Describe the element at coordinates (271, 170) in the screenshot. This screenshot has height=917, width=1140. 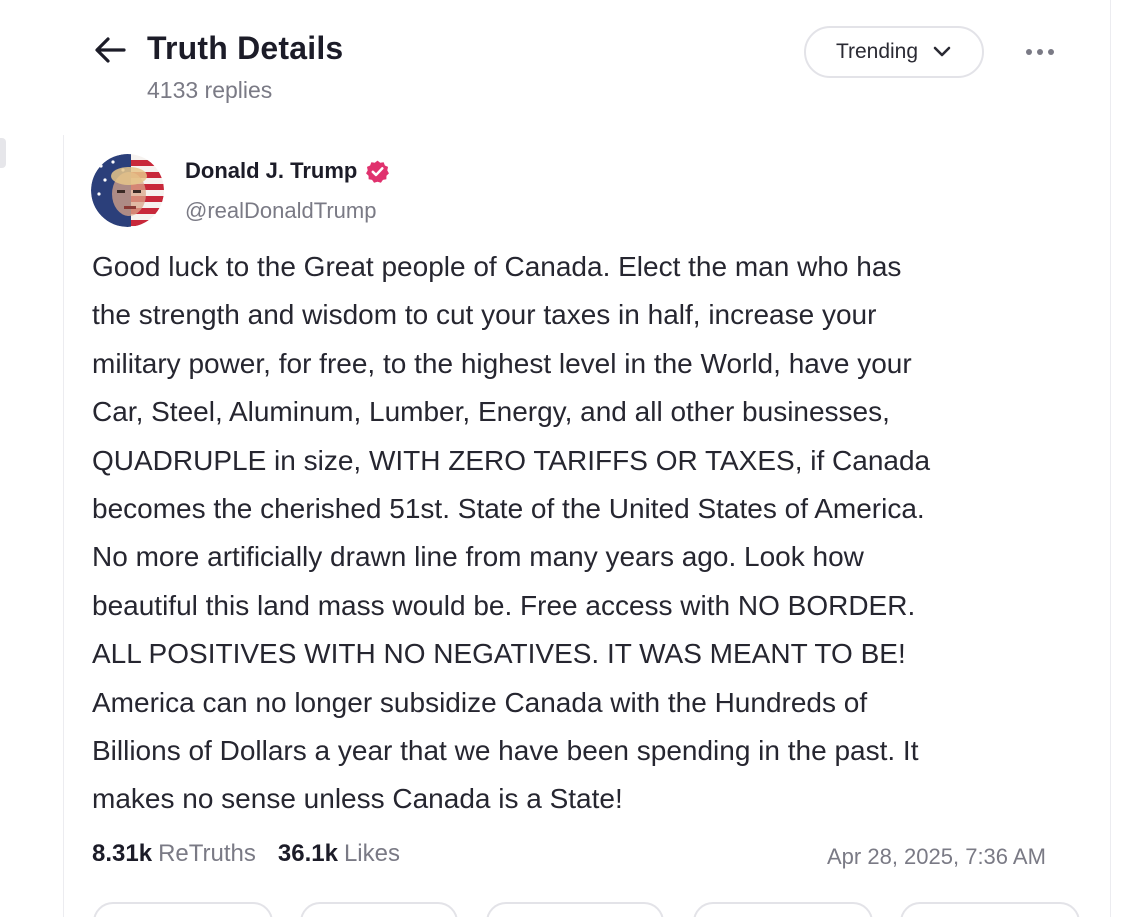
I see `author-name-text: Donald J. Trump` at that location.